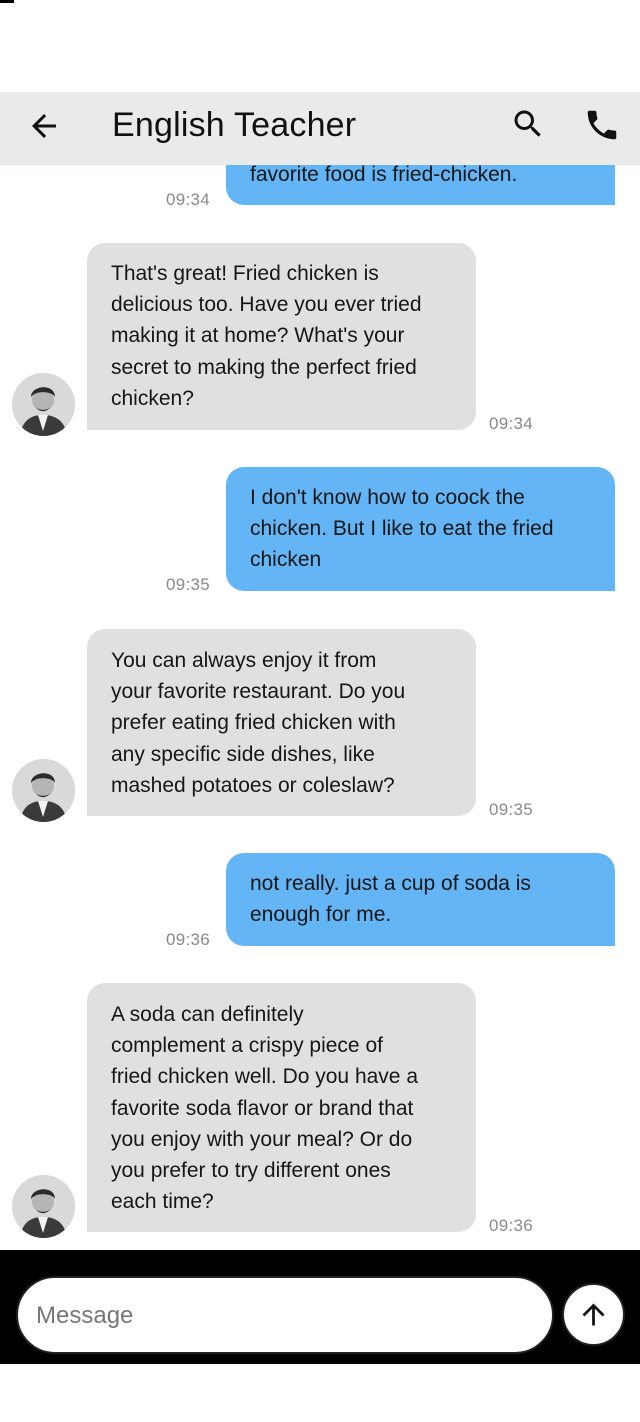  Describe the element at coordinates (234, 125) in the screenshot. I see `chat-title: English Teacher` at that location.